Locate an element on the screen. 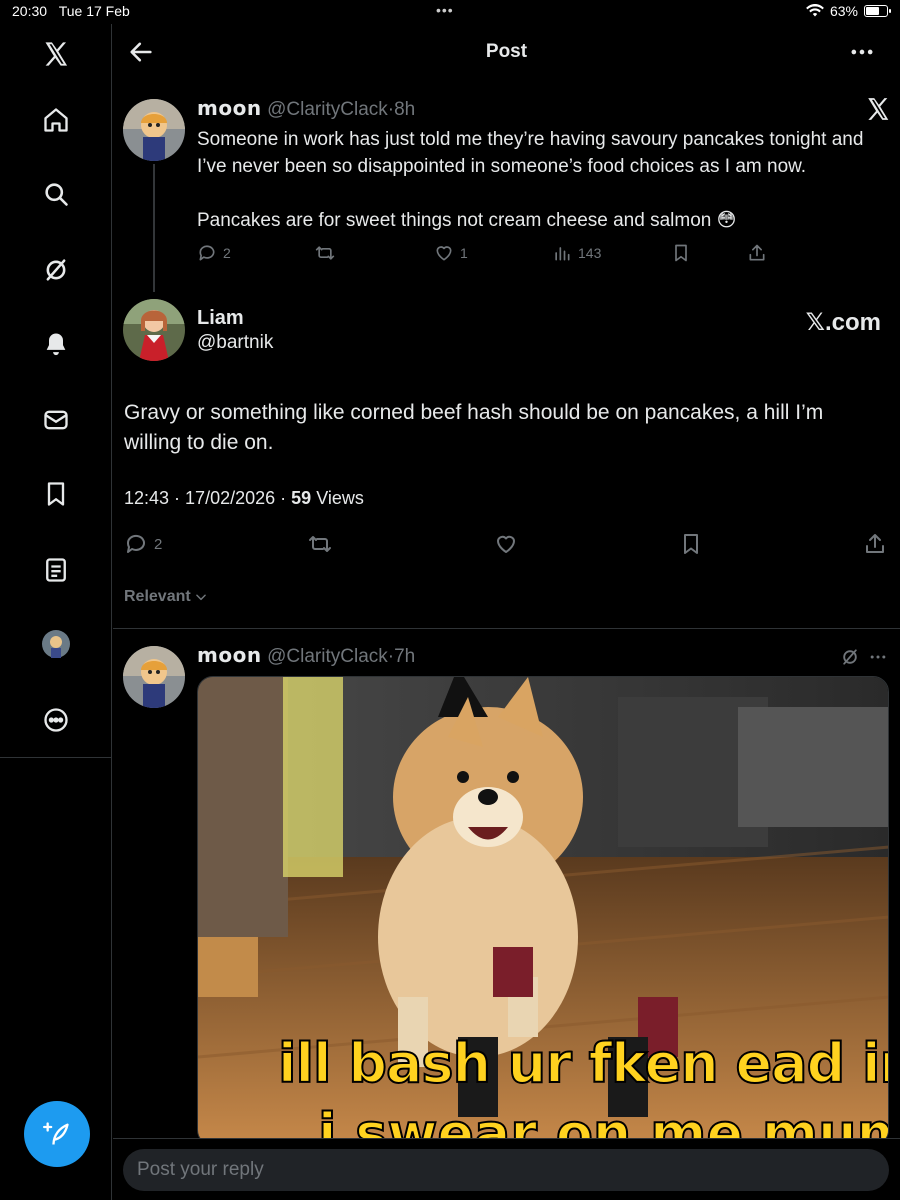 This screenshot has height=1200, width=900. sort-label: Relevant is located at coordinates (157, 596).